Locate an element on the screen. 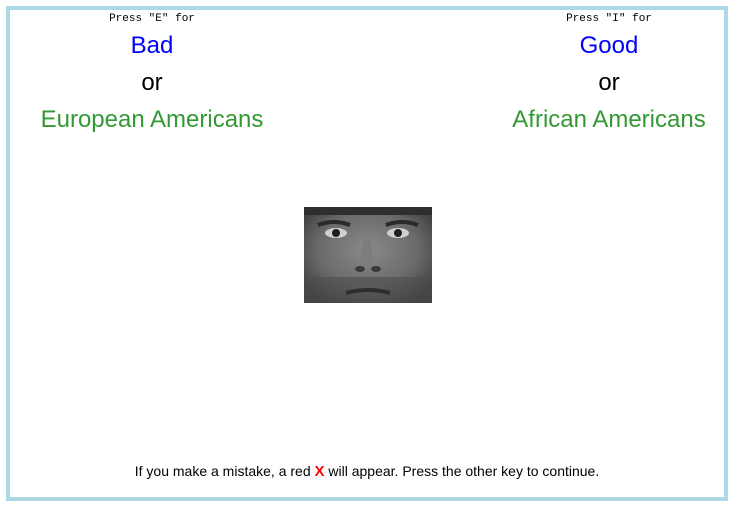 The width and height of the screenshot is (736, 509). right-category-panel: Press "I" for Good or African Americans is located at coordinates (597, 74).